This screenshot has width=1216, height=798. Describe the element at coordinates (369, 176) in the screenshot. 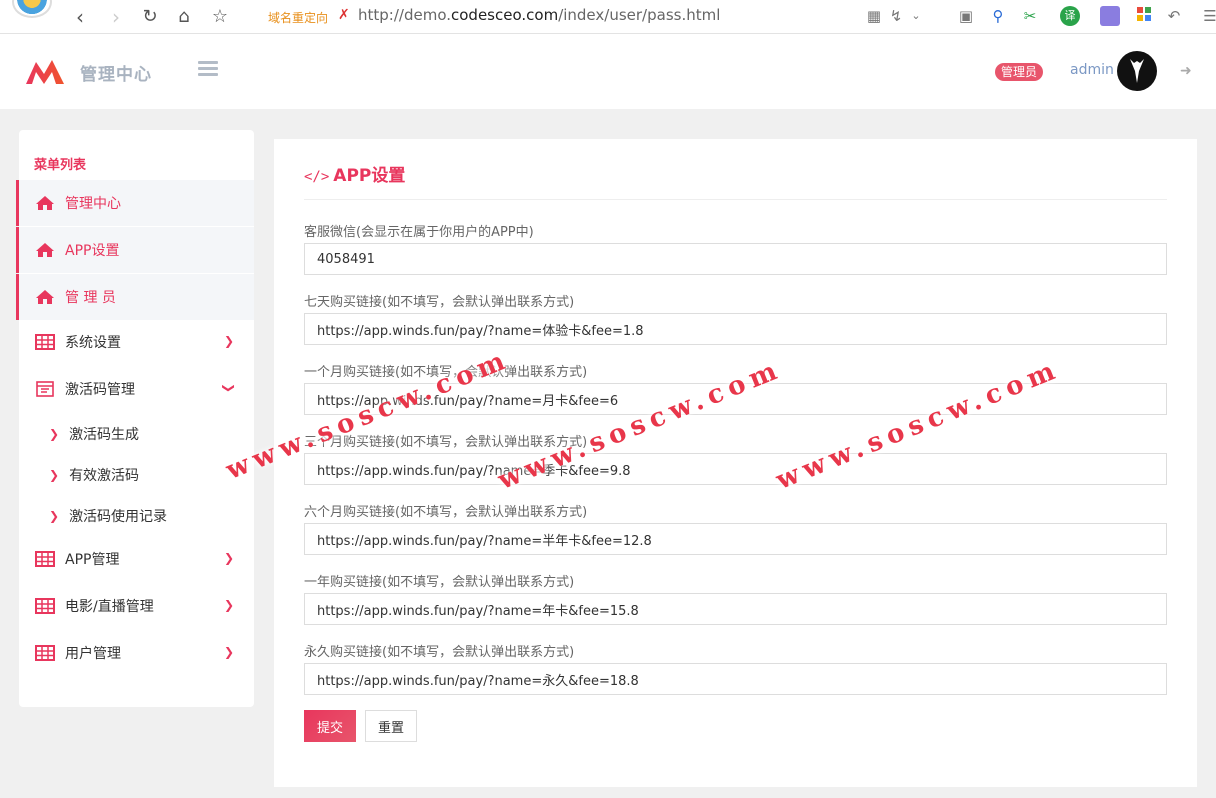

I see `page-title-text: APP设置` at that location.